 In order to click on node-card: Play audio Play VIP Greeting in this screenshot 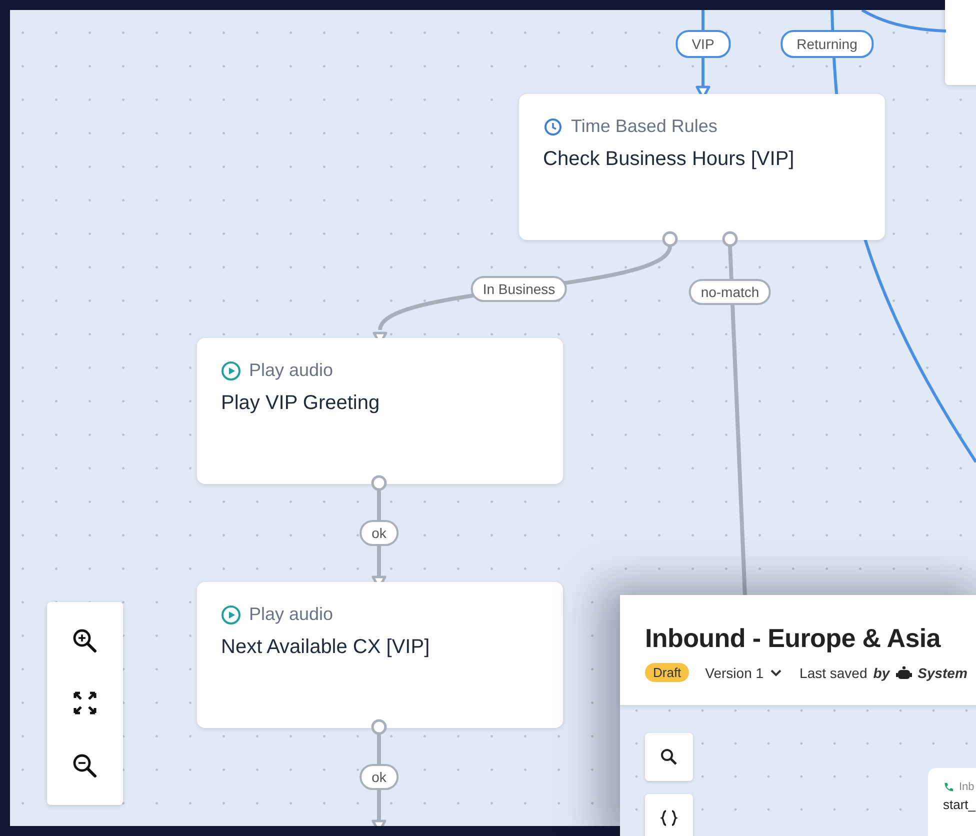, I will do `click(380, 411)`.